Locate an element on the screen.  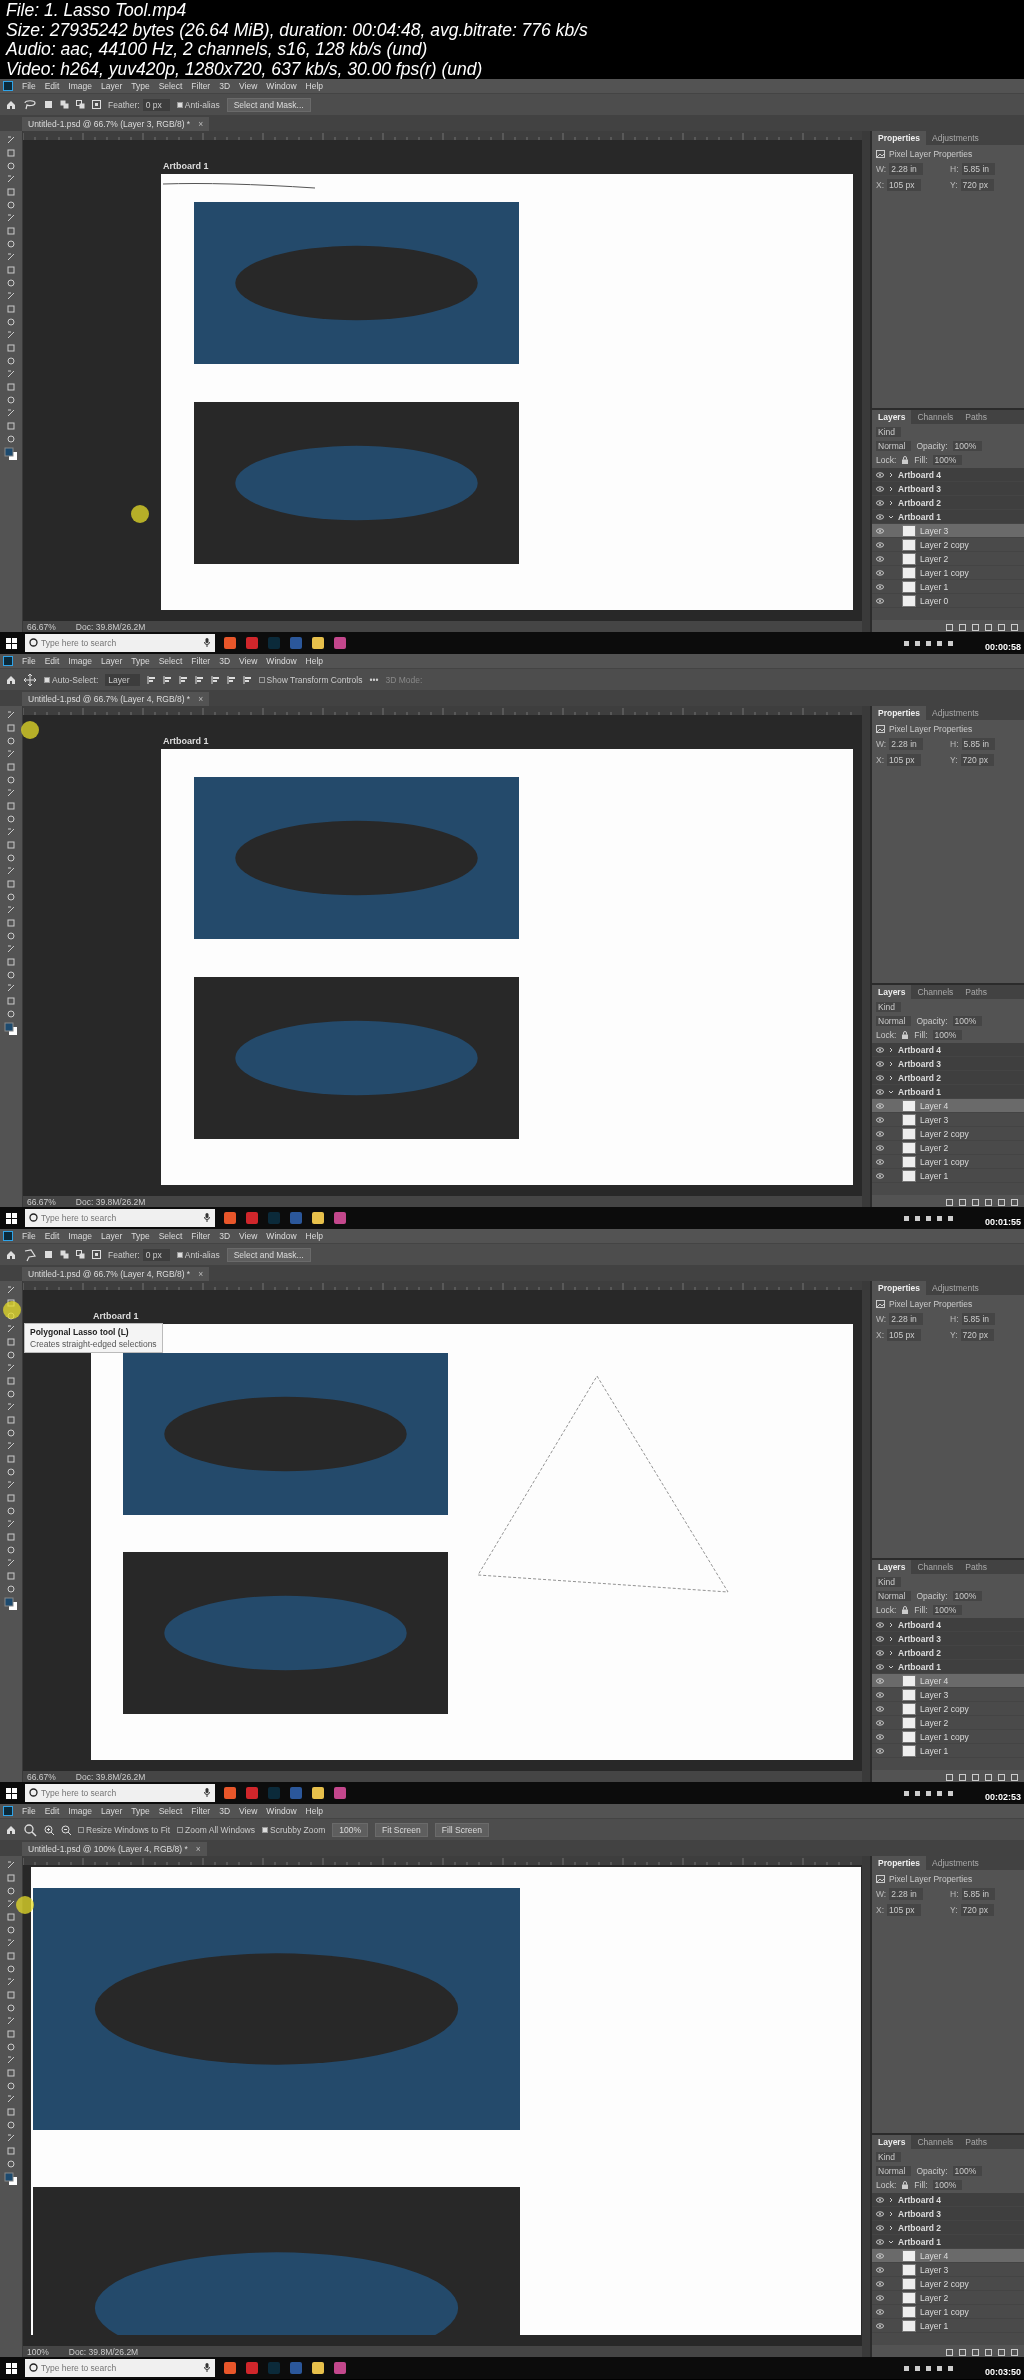
zoom-in-icon is located at coordinates (49, 1829).